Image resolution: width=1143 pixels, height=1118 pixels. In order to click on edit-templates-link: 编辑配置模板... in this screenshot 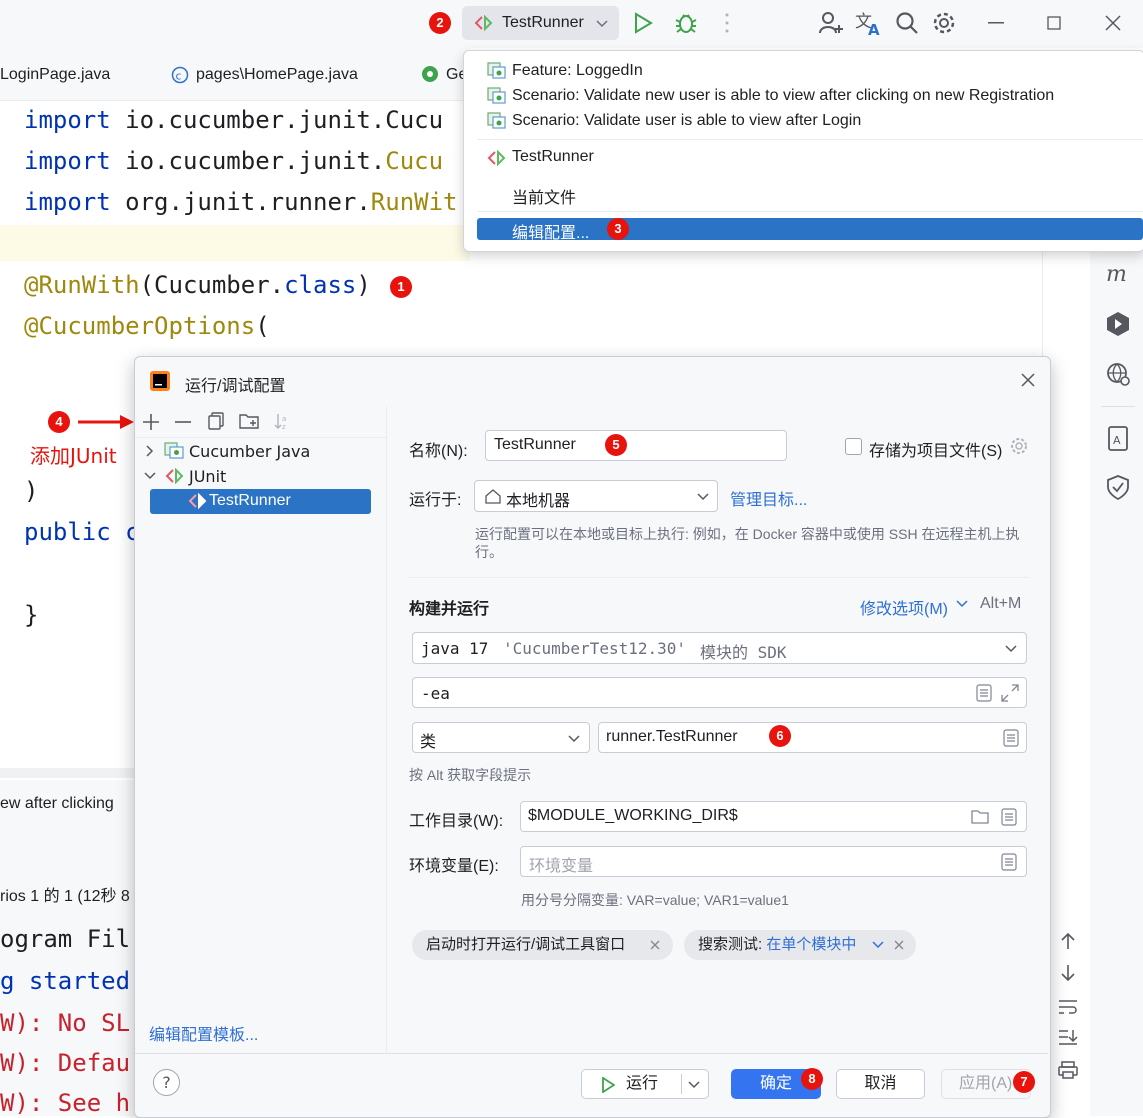, I will do `click(203, 1033)`.